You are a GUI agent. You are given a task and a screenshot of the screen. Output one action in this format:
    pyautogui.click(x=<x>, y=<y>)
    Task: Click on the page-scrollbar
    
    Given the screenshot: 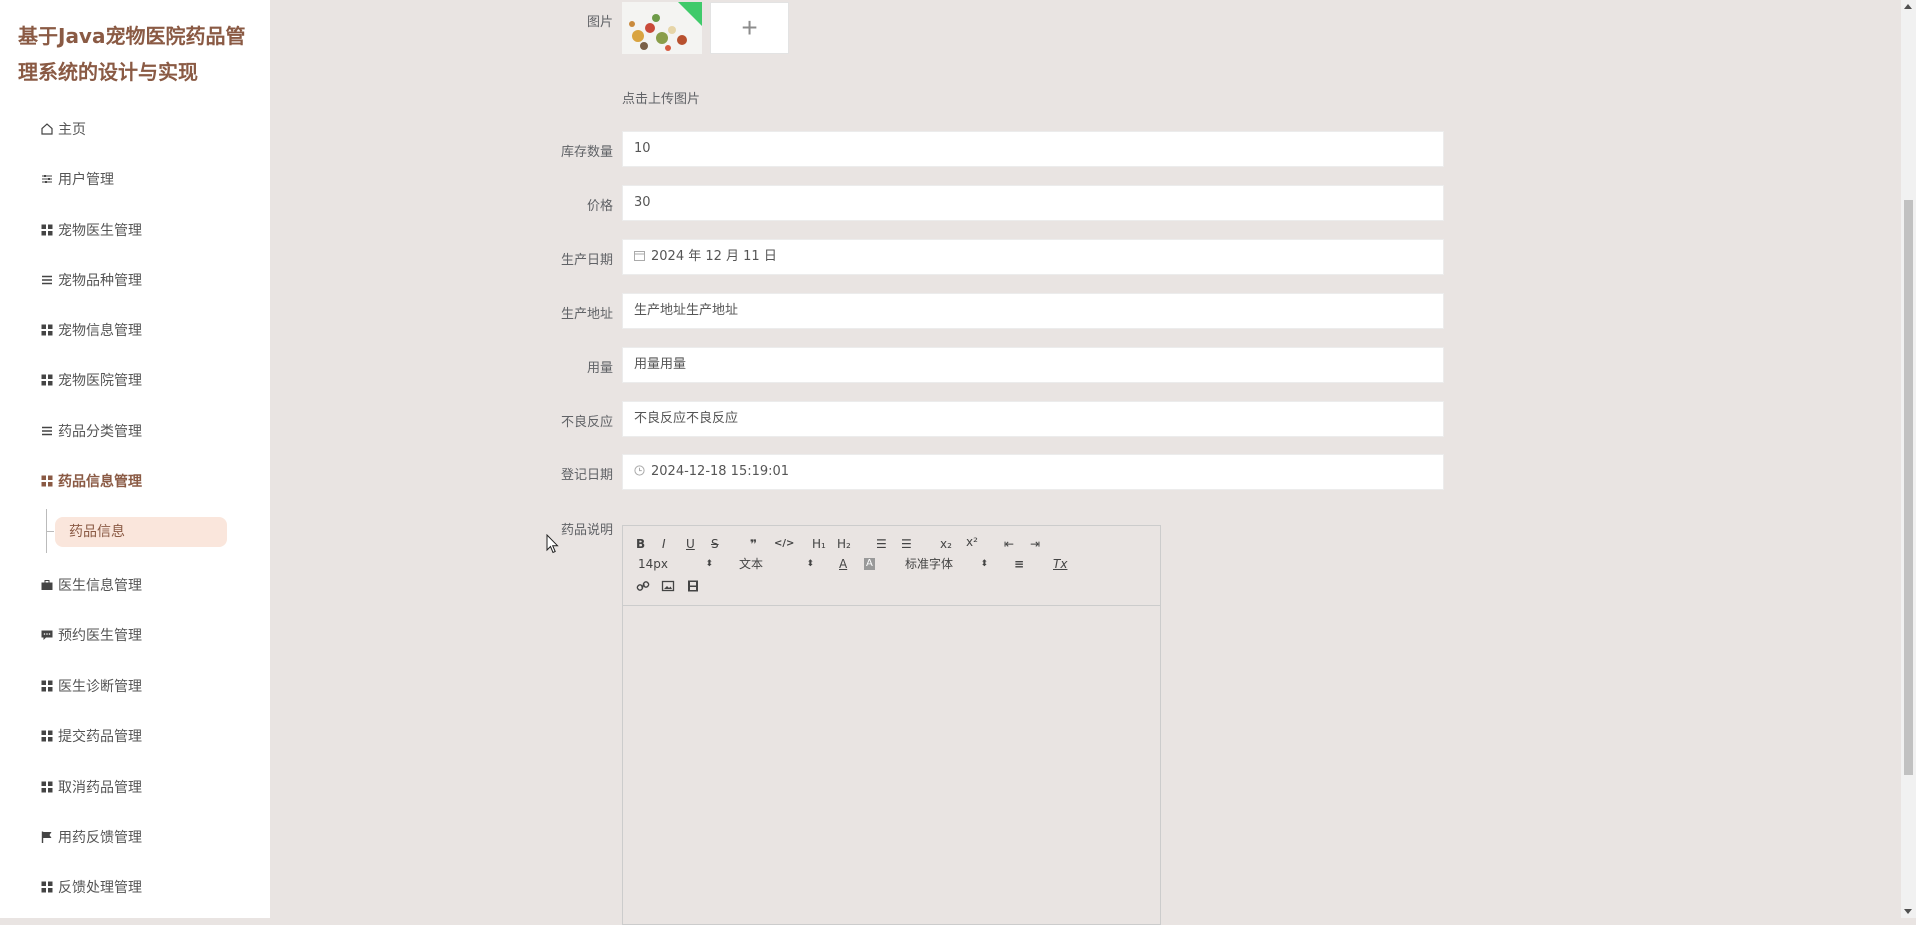 What is the action you would take?
    pyautogui.click(x=1908, y=459)
    